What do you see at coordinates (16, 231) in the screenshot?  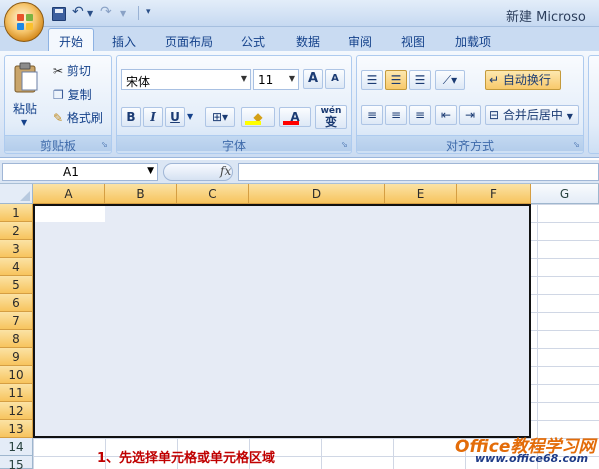 I see `row-header-2: 2` at bounding box center [16, 231].